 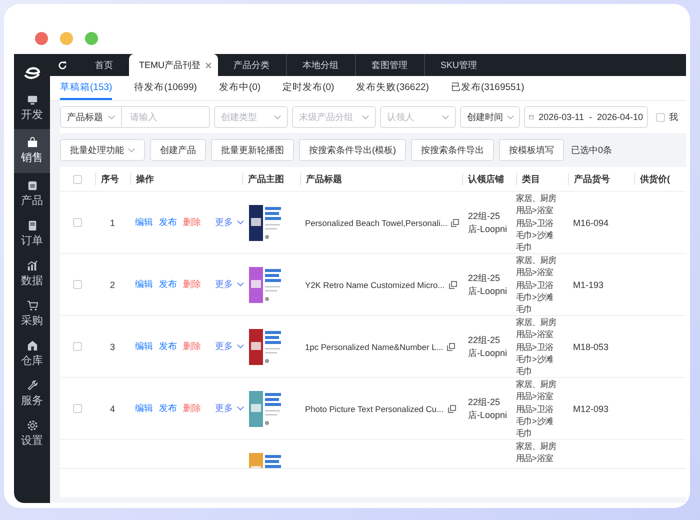 I want to click on row-number: 3, so click(x=112, y=347).